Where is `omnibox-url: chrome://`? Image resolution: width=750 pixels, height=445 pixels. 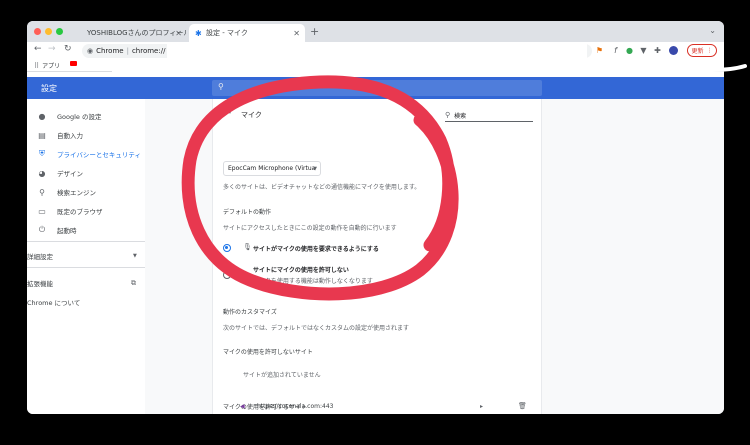 omnibox-url: chrome:// is located at coordinates (148, 51).